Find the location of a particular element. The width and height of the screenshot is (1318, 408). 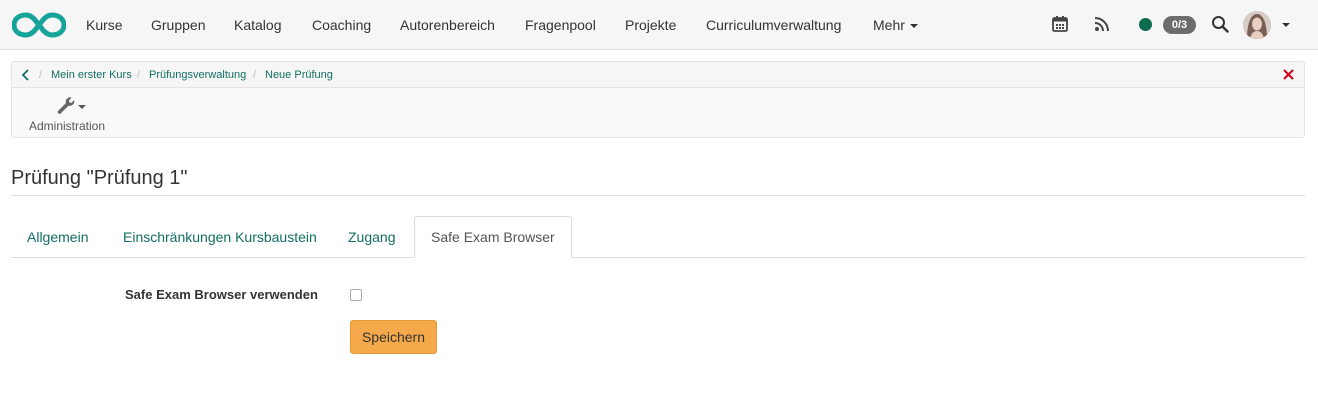

seb-enable-label: Safe Exam Browser verwenden is located at coordinates (221, 294).